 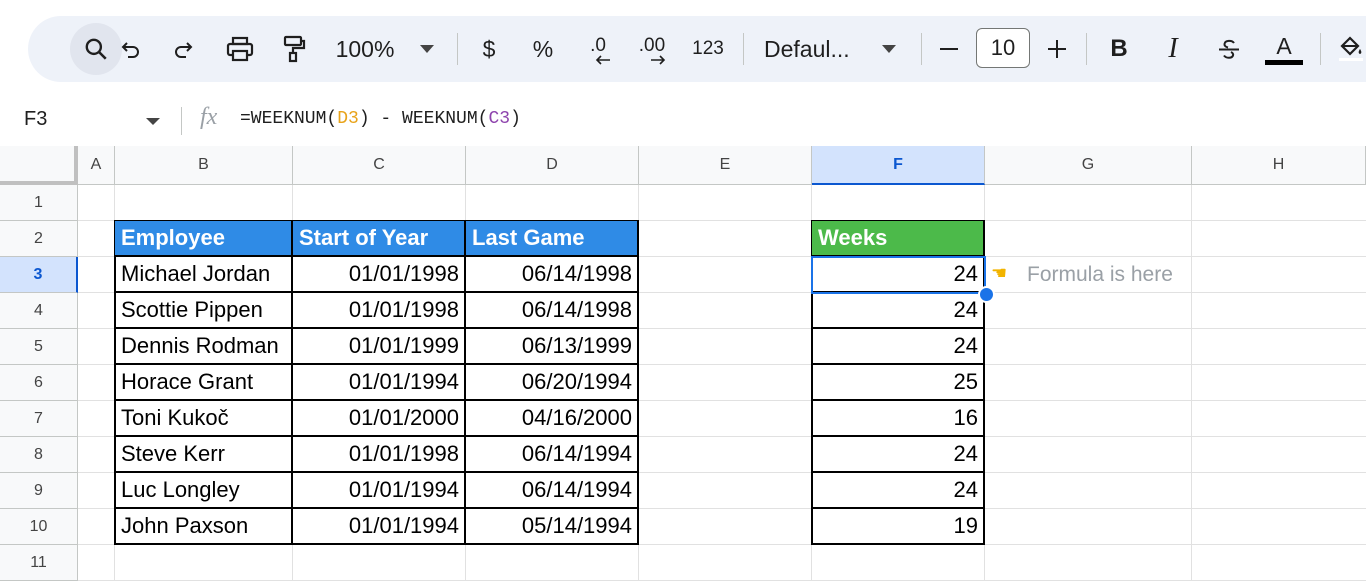 I want to click on italic-button: I, so click(x=1173, y=49).